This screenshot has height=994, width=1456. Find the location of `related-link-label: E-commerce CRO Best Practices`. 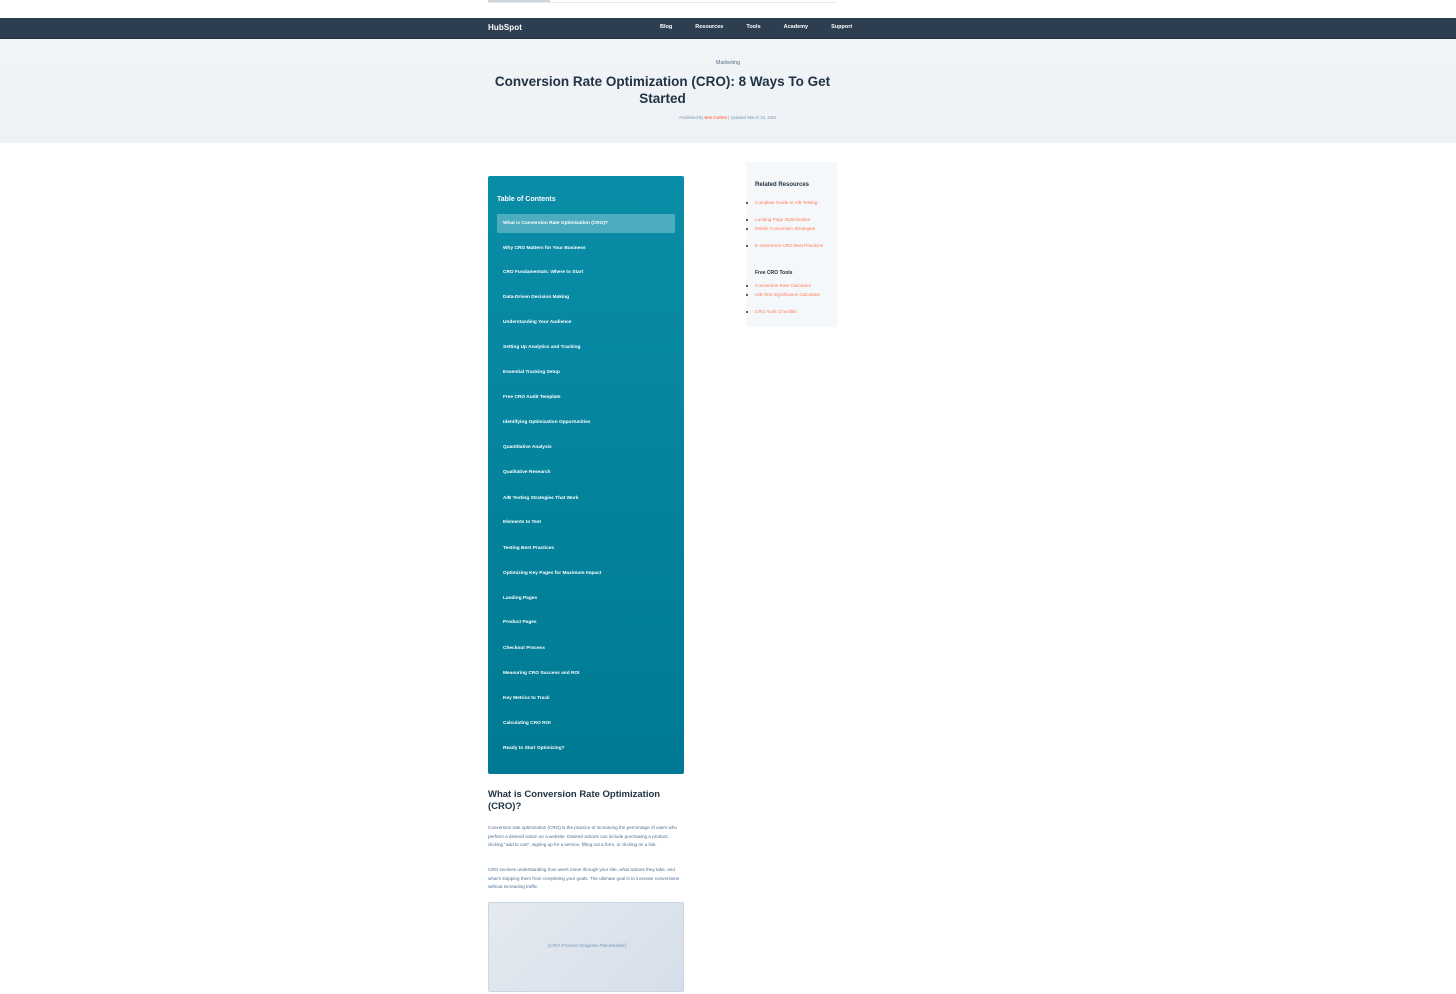

related-link-label: E-commerce CRO Best Practices is located at coordinates (789, 245).